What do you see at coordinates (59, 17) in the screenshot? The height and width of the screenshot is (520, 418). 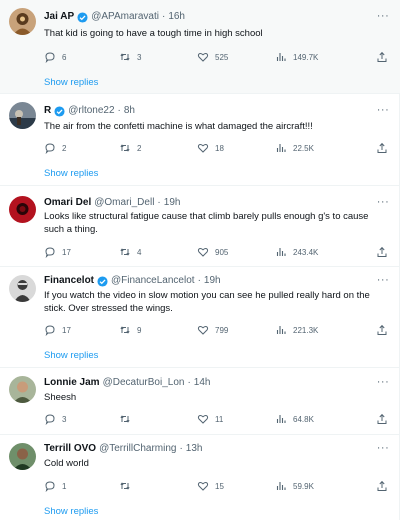 I see `author-name: Jai AP` at bounding box center [59, 17].